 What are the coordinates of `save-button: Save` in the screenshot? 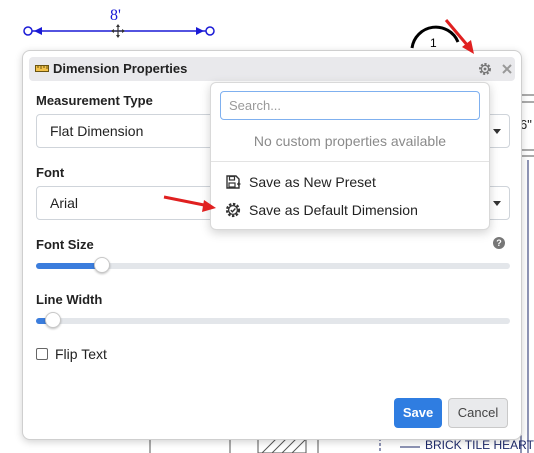 It's located at (418, 413).